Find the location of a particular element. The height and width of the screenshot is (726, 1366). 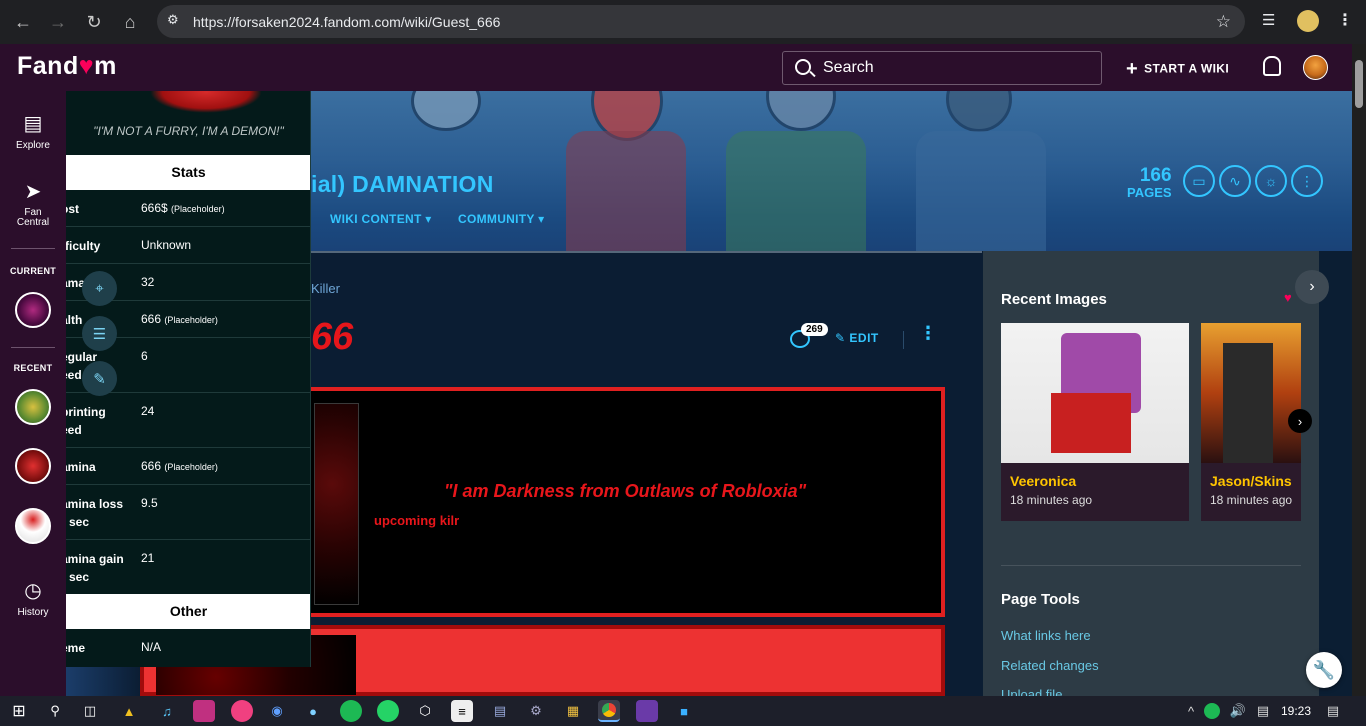

search-icon is located at coordinates (803, 67).